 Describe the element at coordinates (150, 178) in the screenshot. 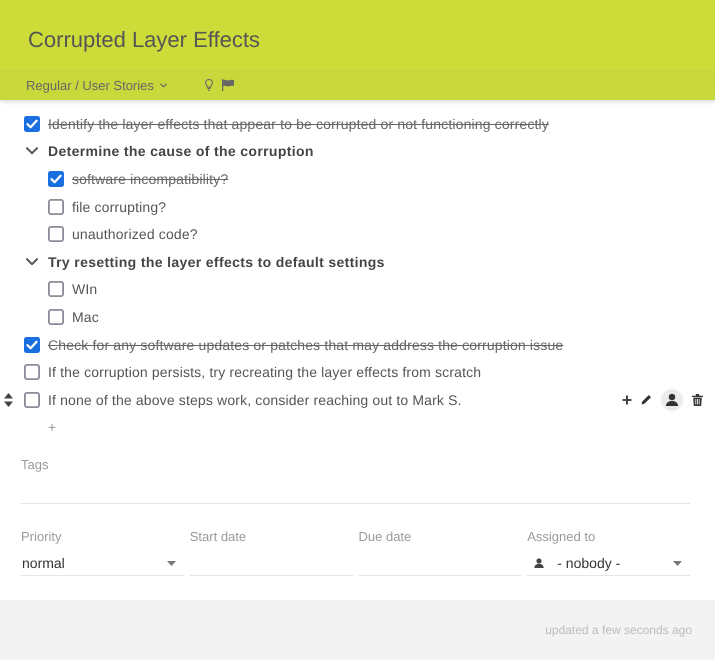

I see `item-text: software incompatibility?` at that location.